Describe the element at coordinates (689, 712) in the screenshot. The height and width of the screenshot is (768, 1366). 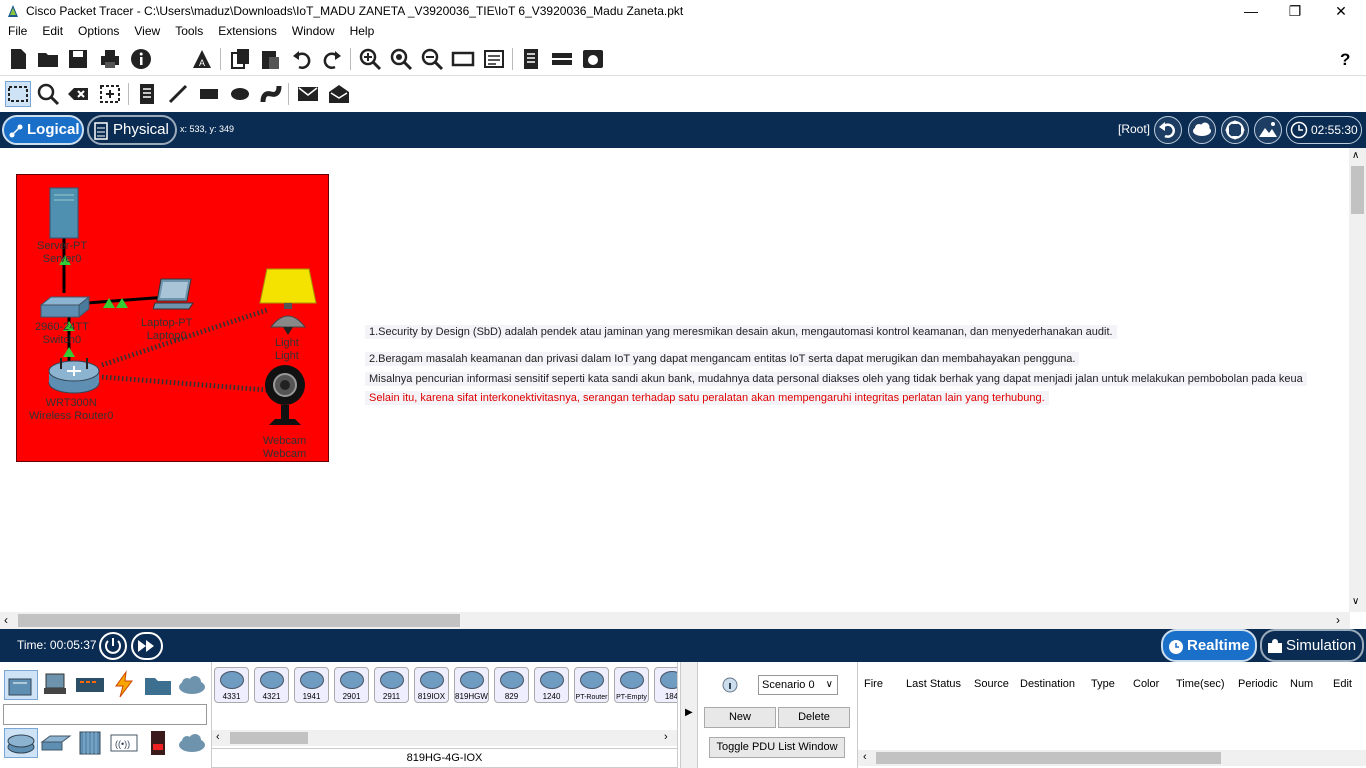
I see `expand-arrow-icon: ▶` at that location.